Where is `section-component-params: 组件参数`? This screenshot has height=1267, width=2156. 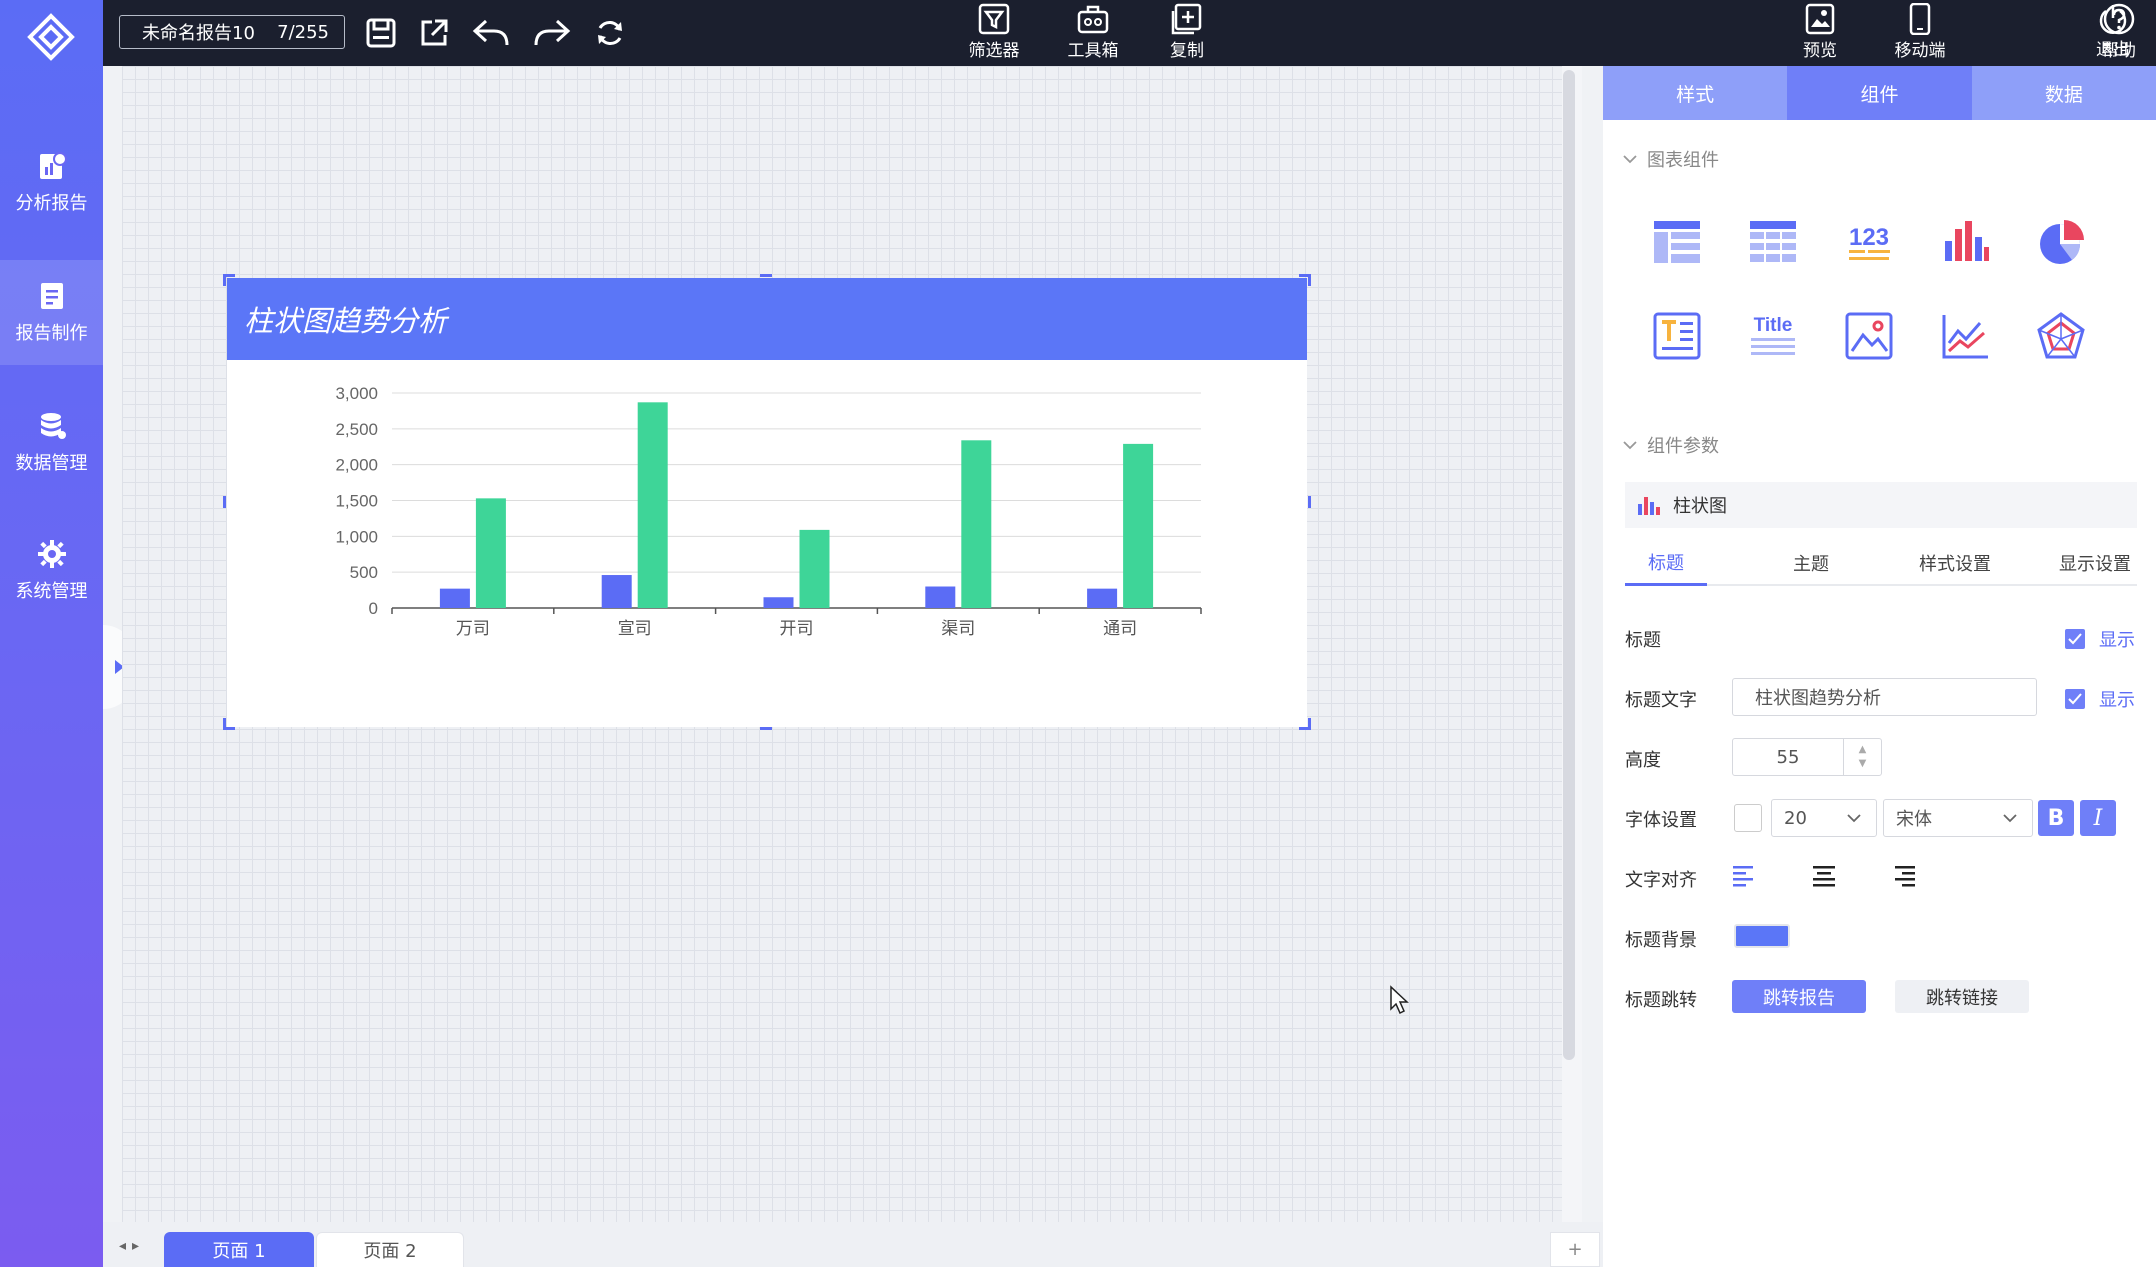
section-component-params: 组件参数 is located at coordinates (1671, 445).